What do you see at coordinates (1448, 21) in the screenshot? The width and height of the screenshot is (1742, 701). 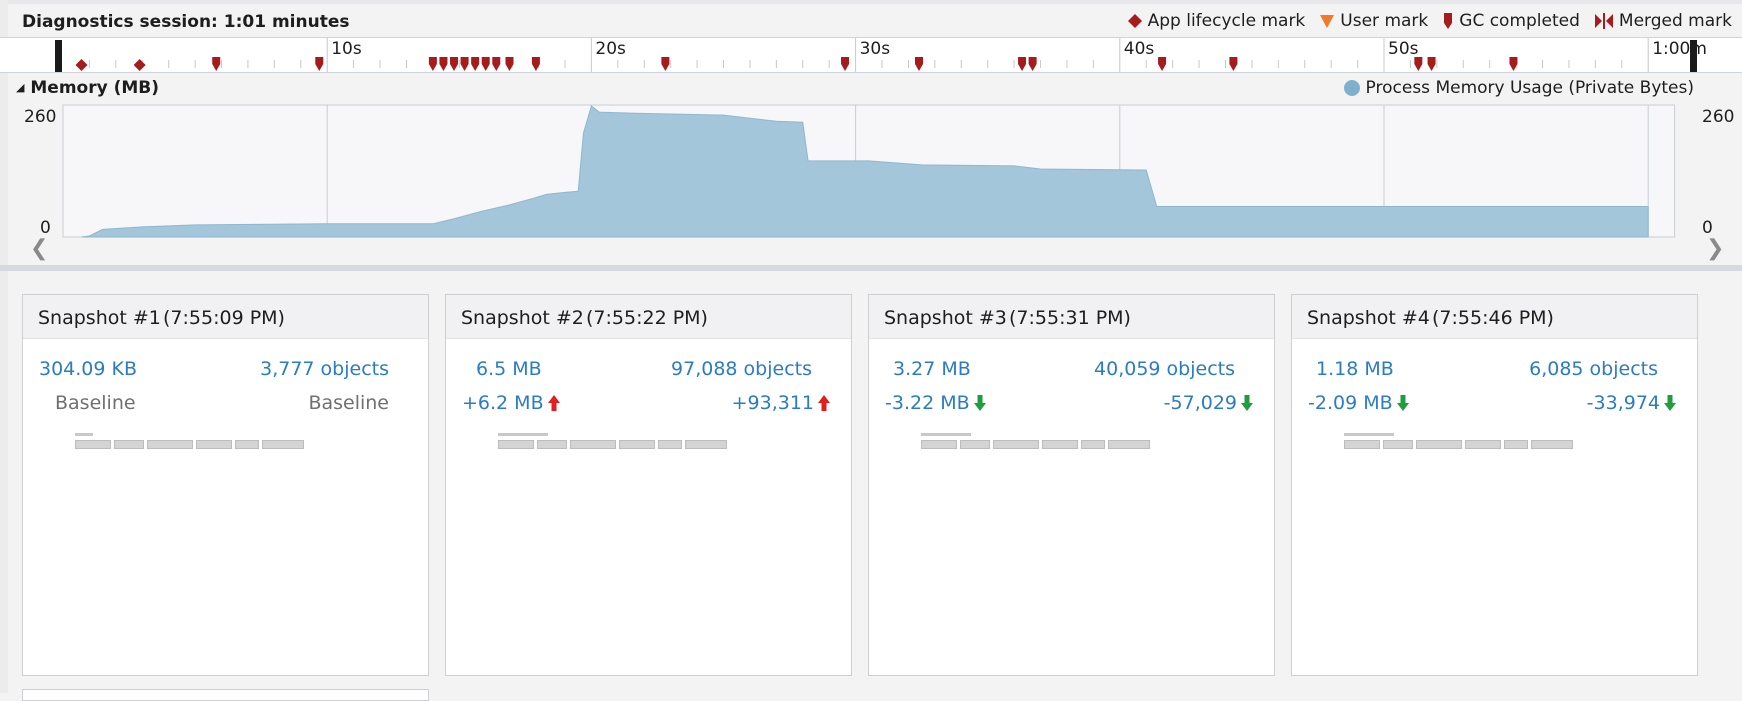 I see `gc-marker-icon` at bounding box center [1448, 21].